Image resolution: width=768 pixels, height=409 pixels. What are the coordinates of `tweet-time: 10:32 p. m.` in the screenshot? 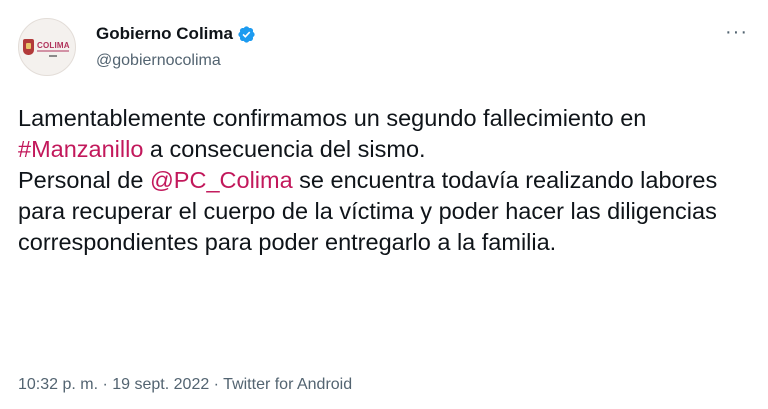 It's located at (58, 384).